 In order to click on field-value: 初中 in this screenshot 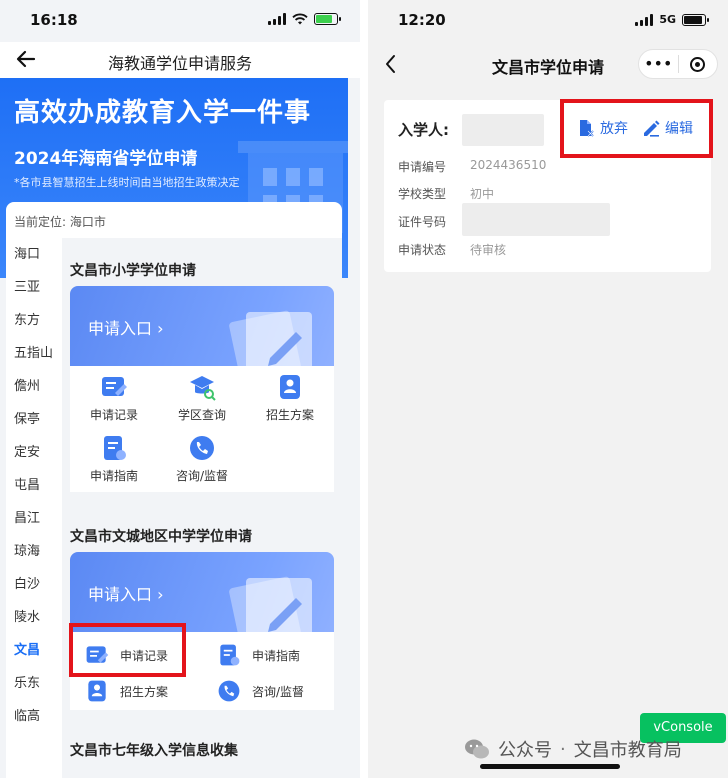, I will do `click(482, 194)`.